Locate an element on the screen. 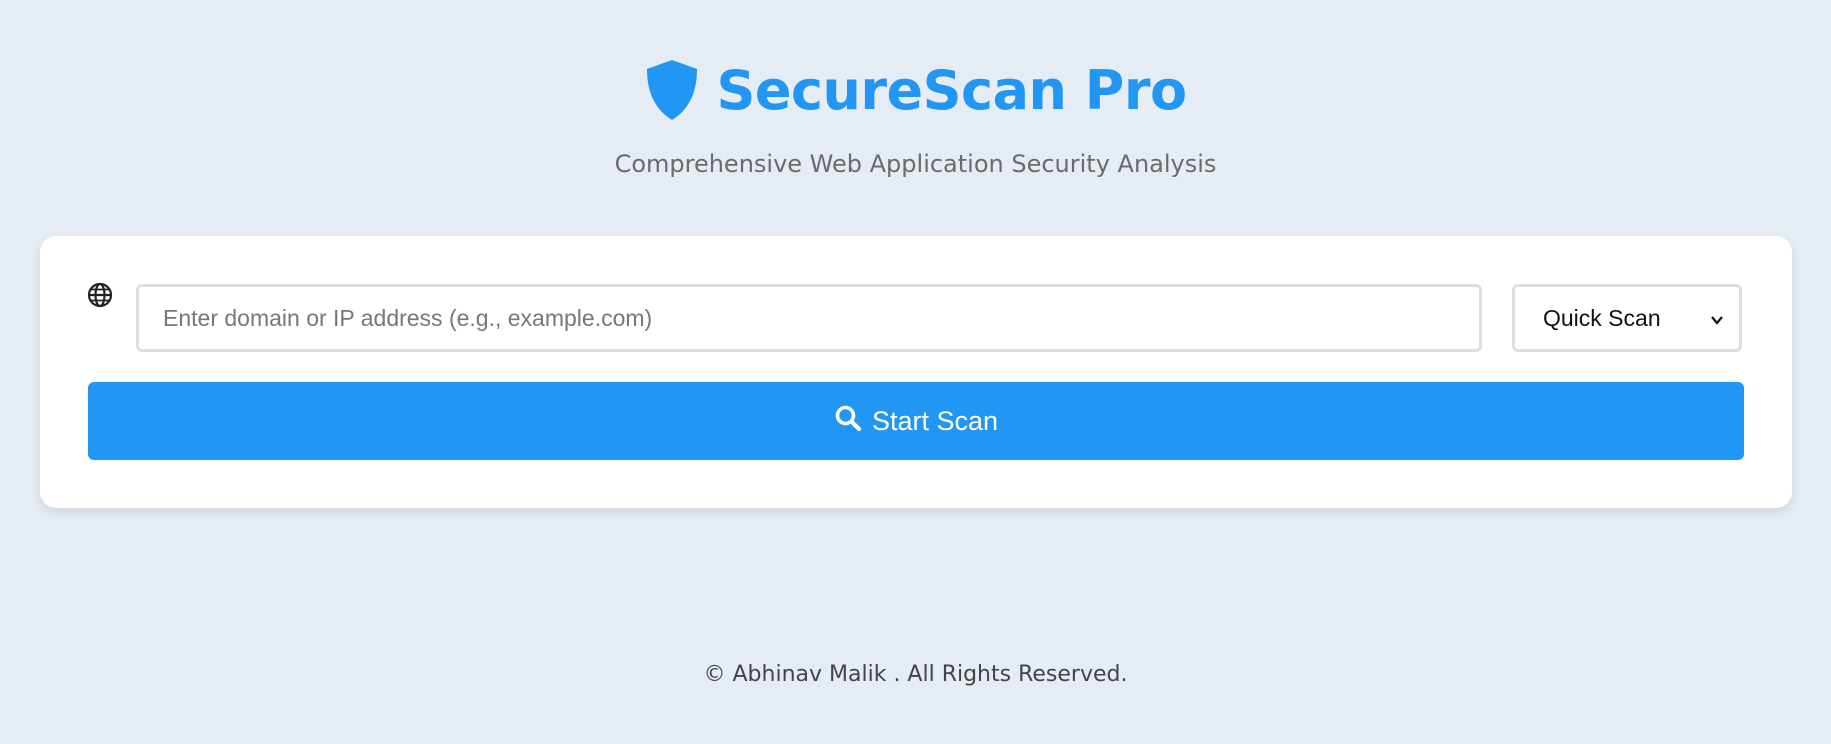 The image size is (1831, 744). search-icon is located at coordinates (848, 421).